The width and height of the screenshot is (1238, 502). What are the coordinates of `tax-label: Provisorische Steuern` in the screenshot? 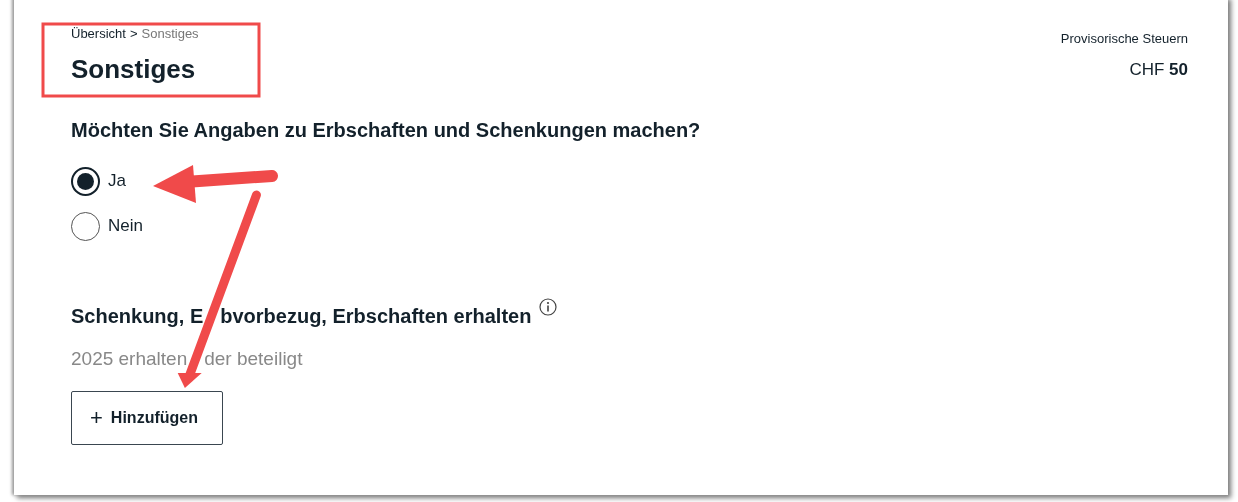 It's located at (1124, 39).